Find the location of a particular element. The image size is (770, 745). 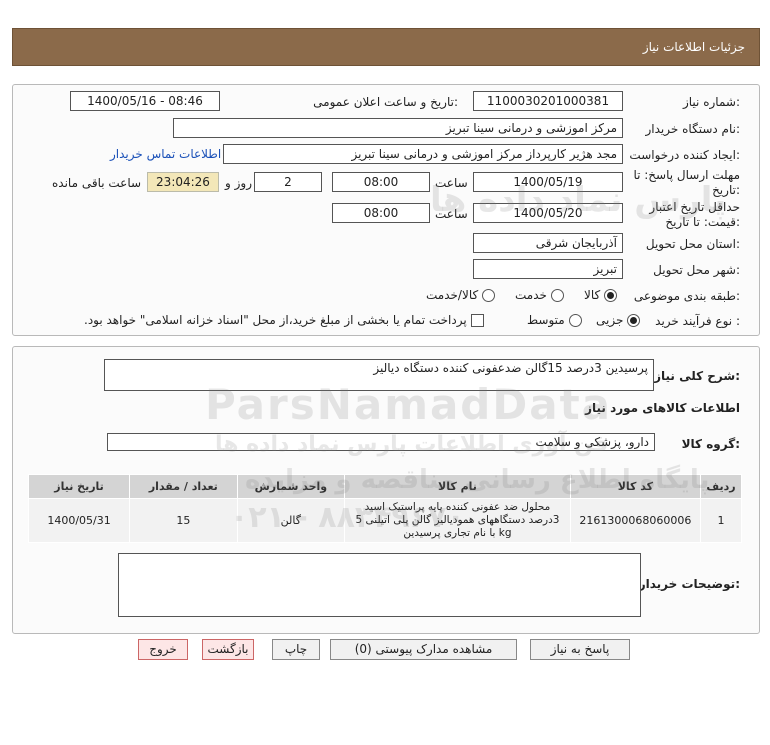

reply-button: پاسخ به نیاز is located at coordinates (580, 649).